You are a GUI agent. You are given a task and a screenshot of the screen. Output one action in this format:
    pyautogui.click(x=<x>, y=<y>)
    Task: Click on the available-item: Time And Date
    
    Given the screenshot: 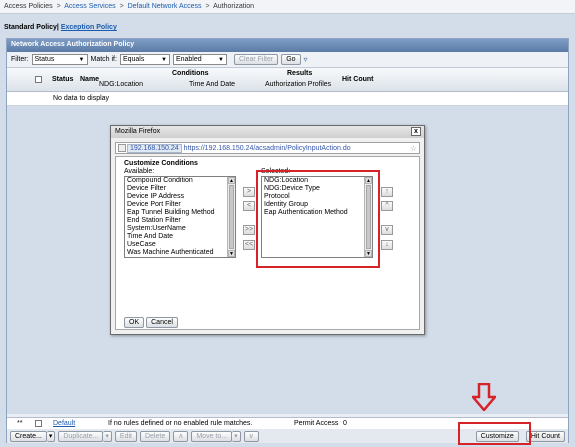 What is the action you would take?
    pyautogui.click(x=180, y=237)
    